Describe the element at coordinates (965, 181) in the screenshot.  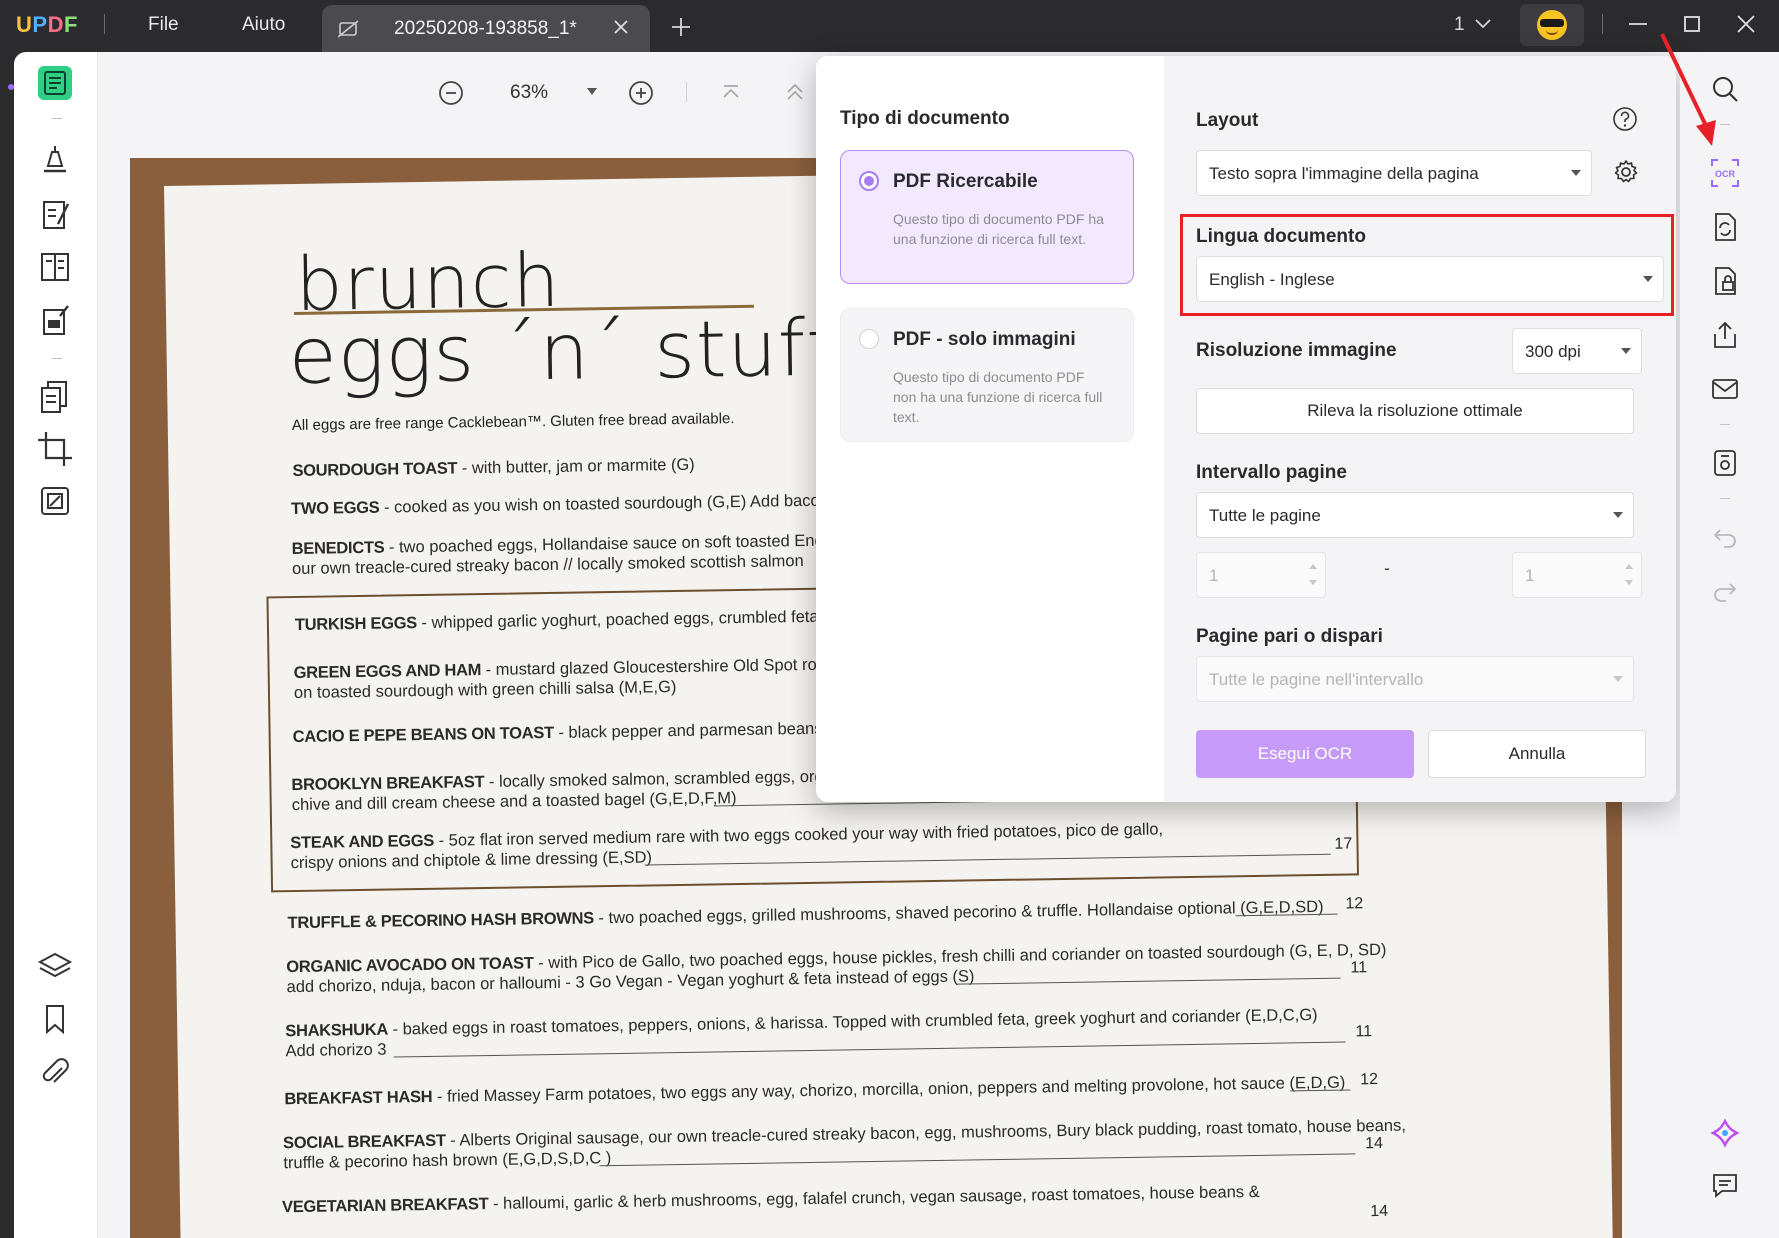
I see `option-searchable-pdf-title: PDF Ricercabile` at that location.